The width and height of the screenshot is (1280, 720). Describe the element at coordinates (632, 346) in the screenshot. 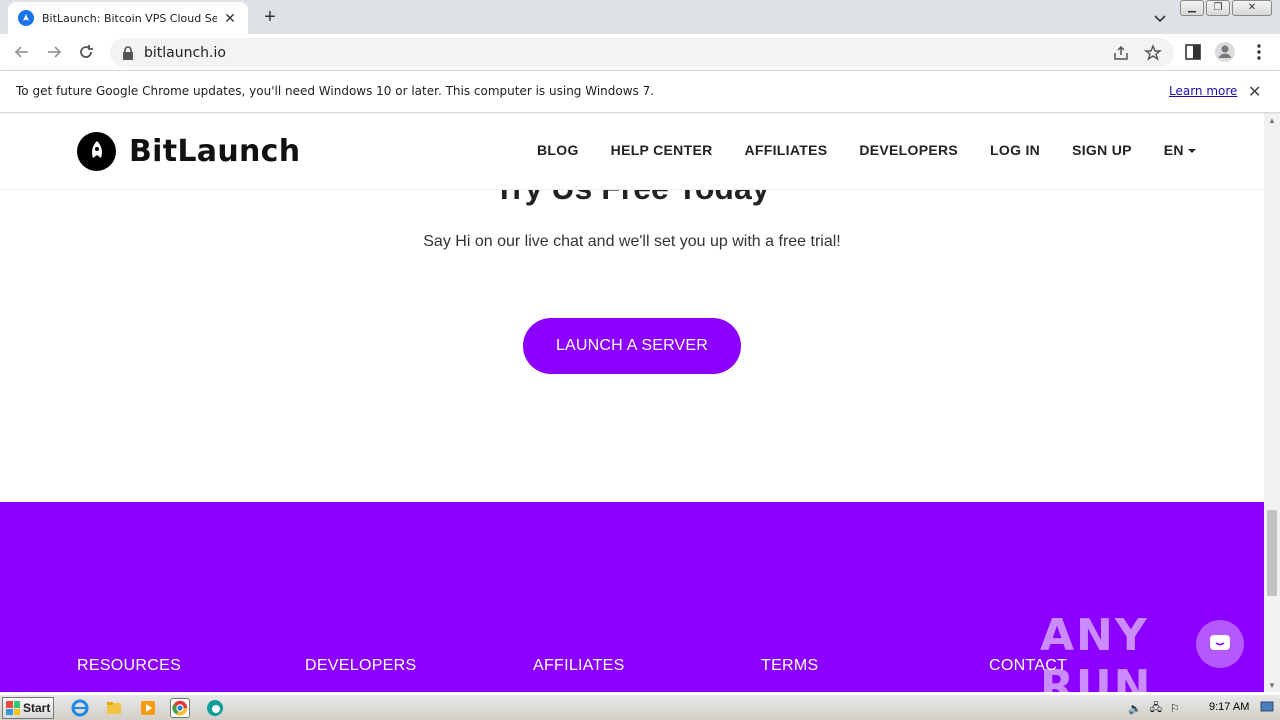

I see `launch-server-button: LAUNCH A SERVER` at that location.